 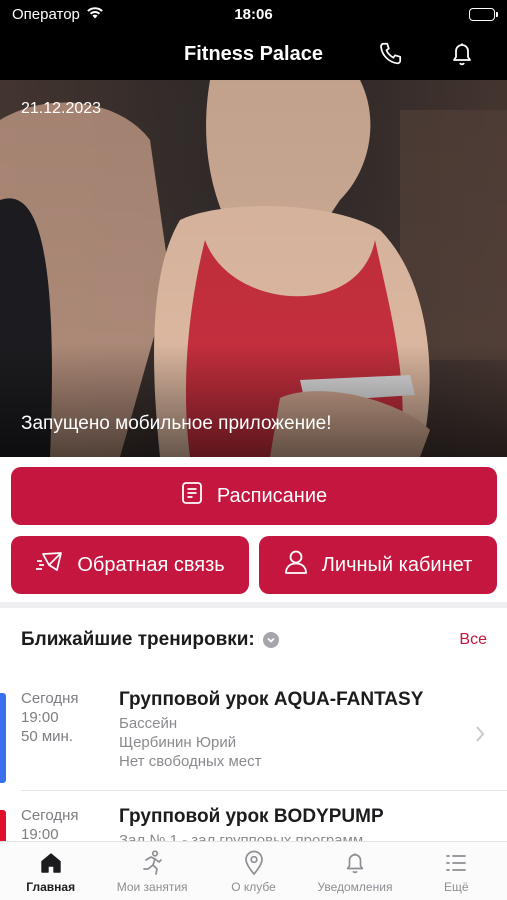 What do you see at coordinates (271, 699) in the screenshot?
I see `workout-title: Групповой урок AQUA-FANTASY` at bounding box center [271, 699].